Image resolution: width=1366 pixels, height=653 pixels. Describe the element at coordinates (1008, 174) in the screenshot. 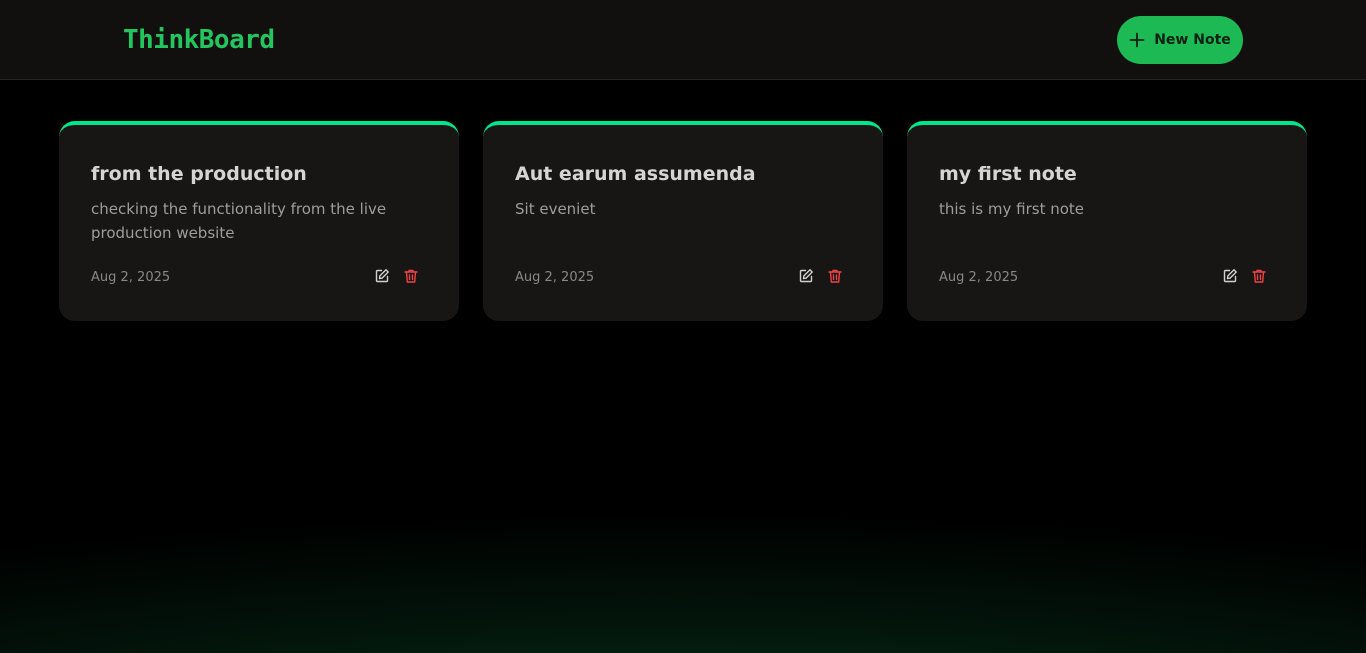

I see `note-title: my first note` at that location.